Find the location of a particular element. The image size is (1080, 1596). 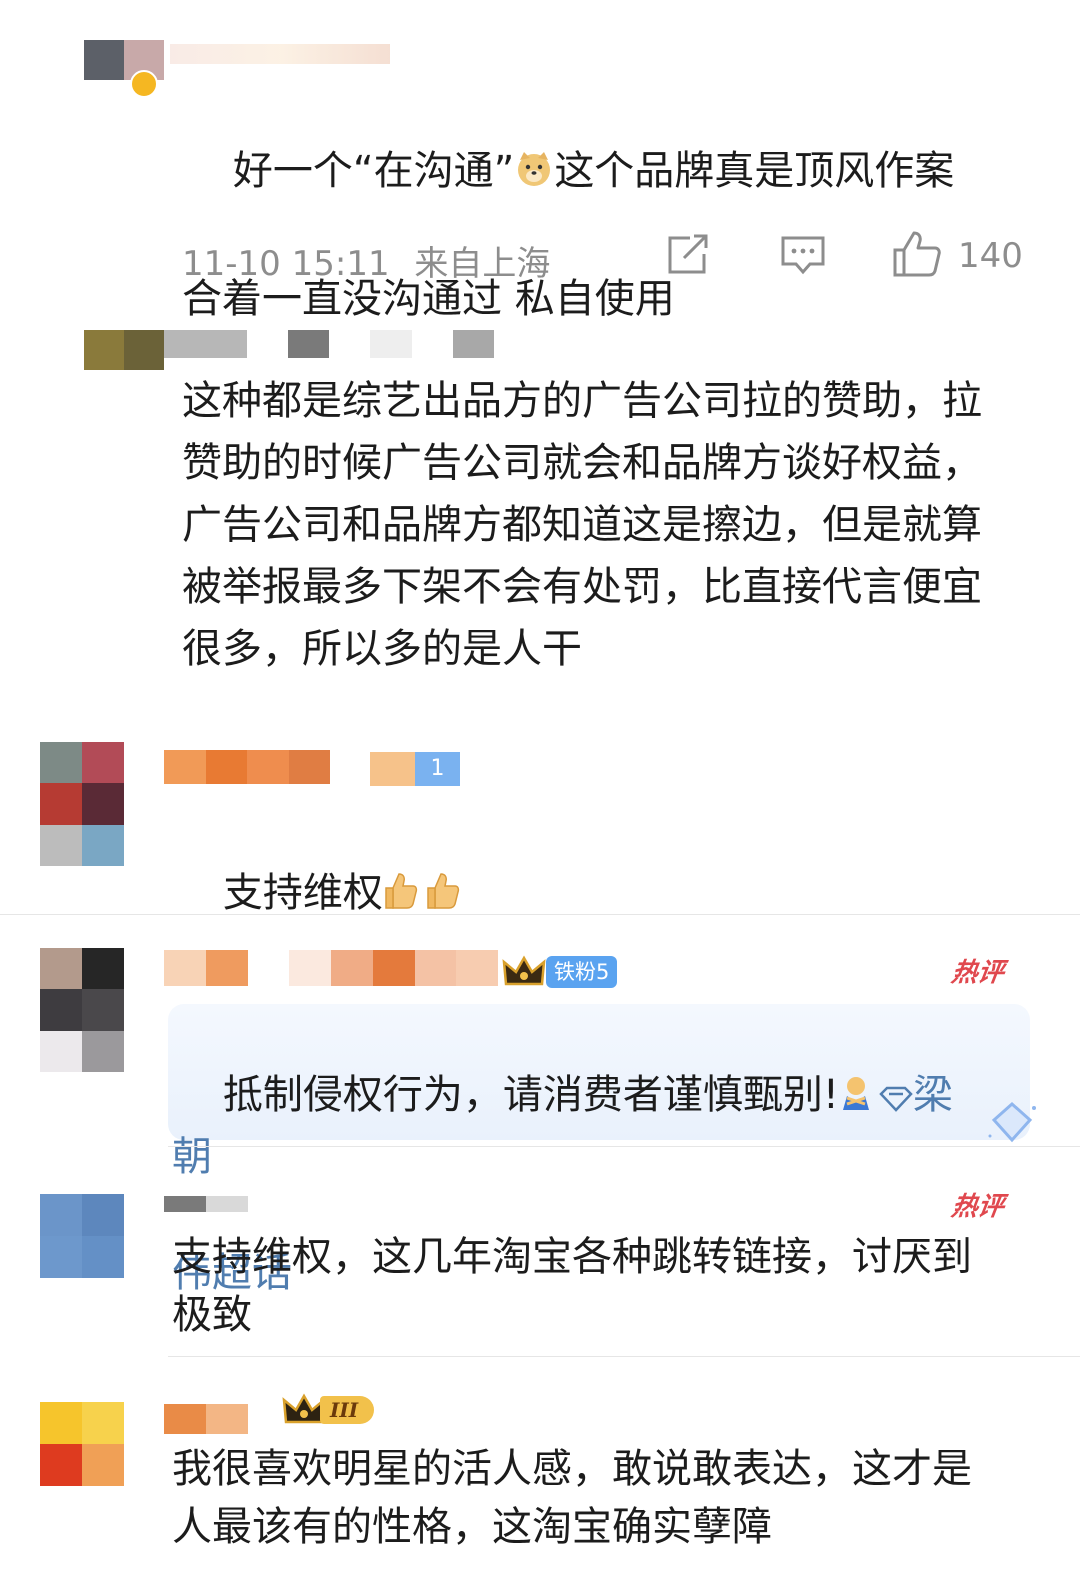

hand-gesture-emoji is located at coordinates (856, 1099).